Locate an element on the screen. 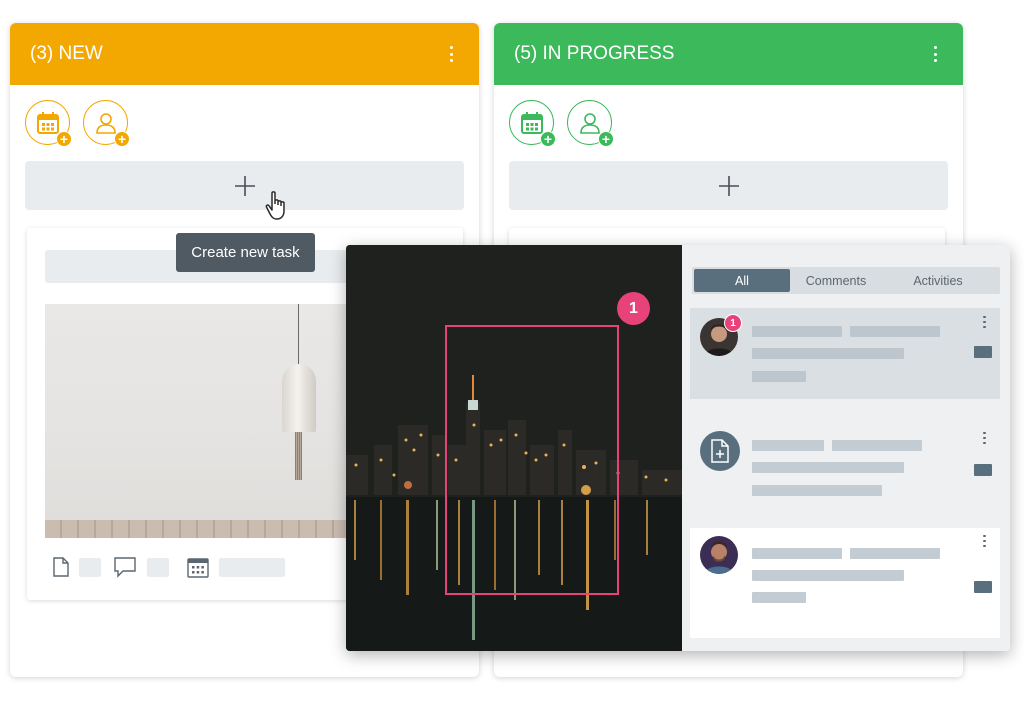 The width and height of the screenshot is (1024, 701). tab-comments: Comments is located at coordinates (836, 280).